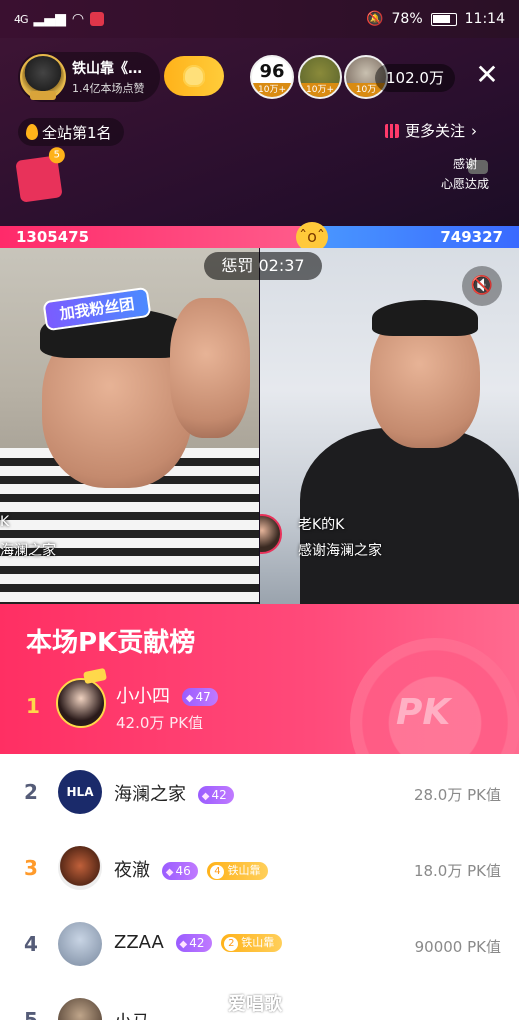 This screenshot has width=519, height=1020. Describe the element at coordinates (199, 697) in the screenshot. I see `level-badge: 47` at that location.